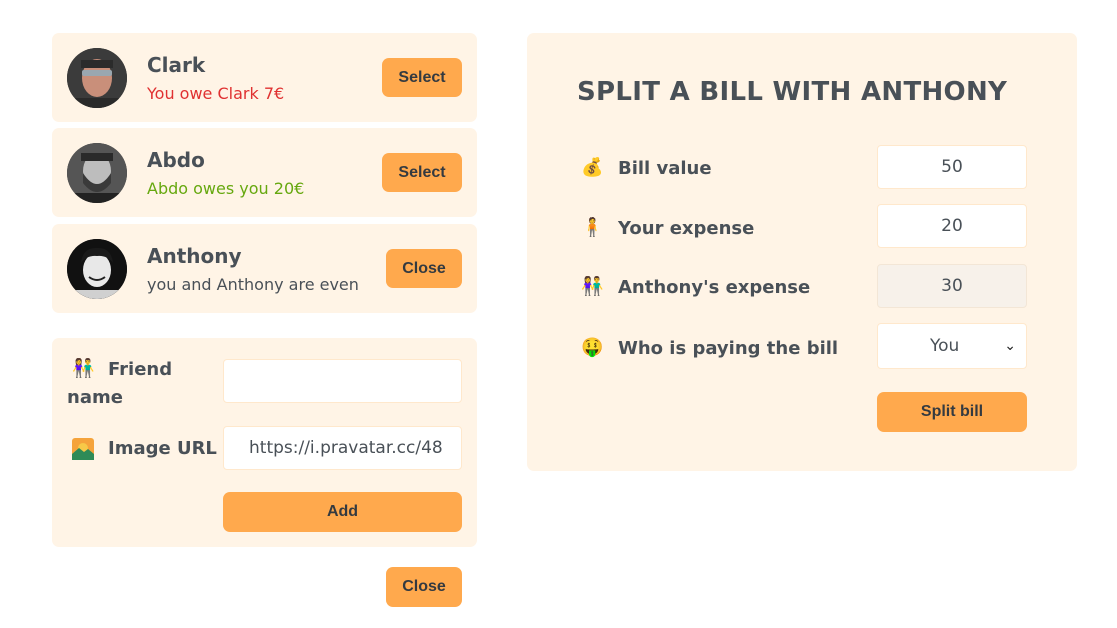 The height and width of the screenshot is (628, 1117). I want to click on friend-name: Clark, so click(176, 65).